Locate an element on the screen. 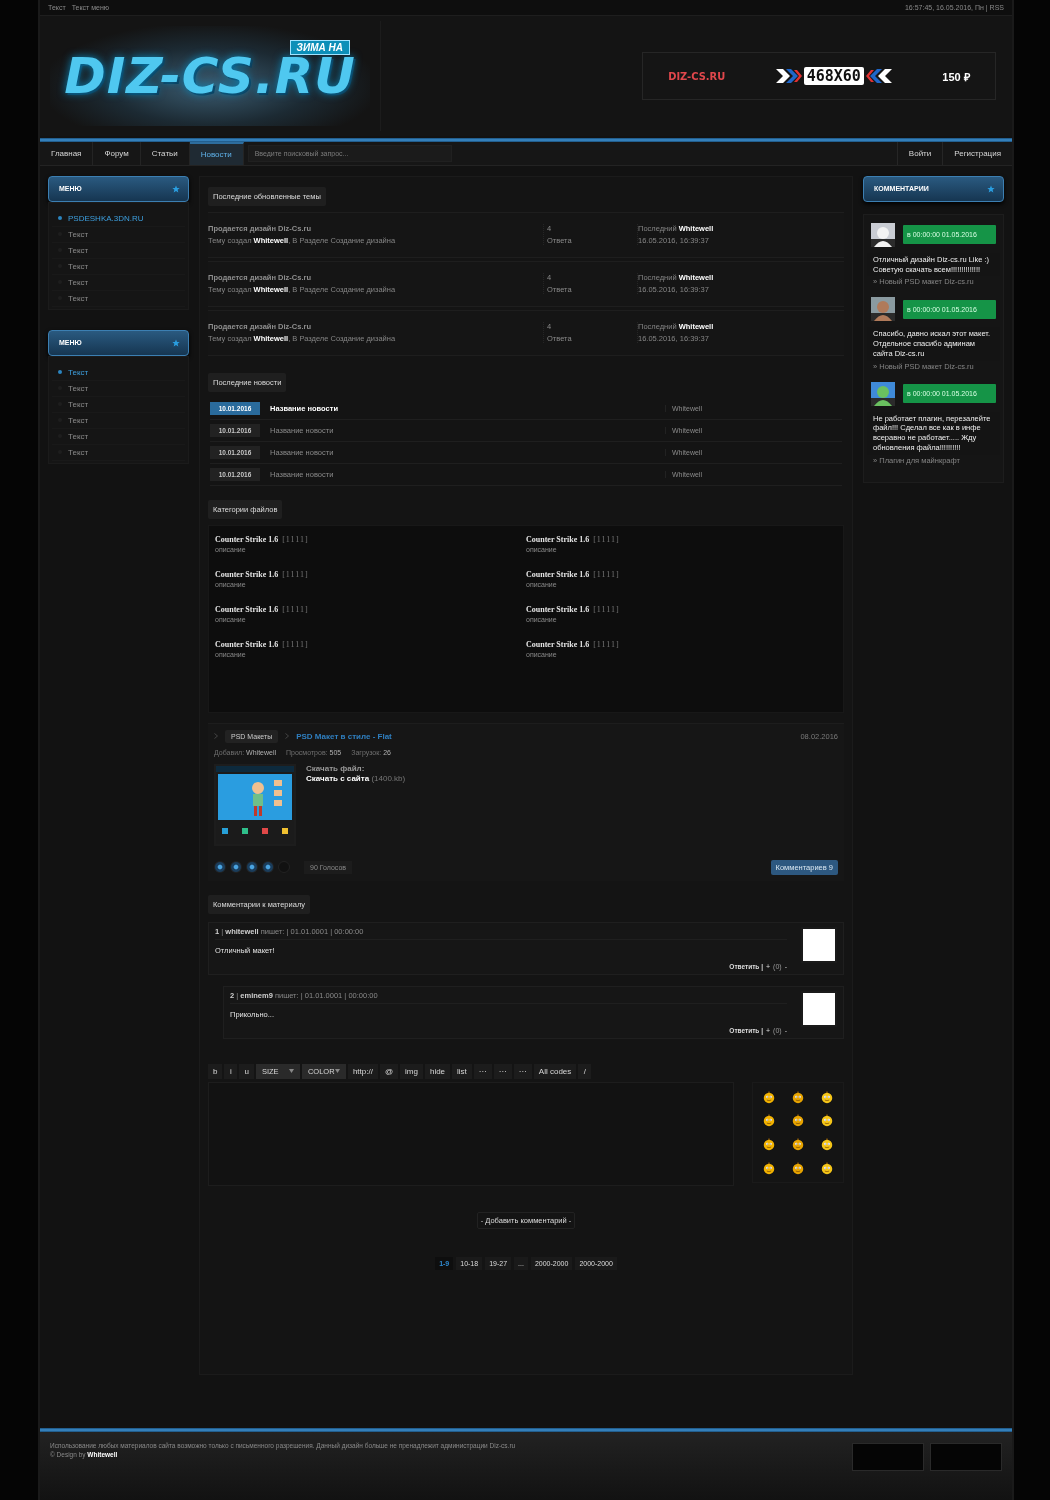 This screenshot has width=1050, height=1500. nav-link: Войти is located at coordinates (919, 153).